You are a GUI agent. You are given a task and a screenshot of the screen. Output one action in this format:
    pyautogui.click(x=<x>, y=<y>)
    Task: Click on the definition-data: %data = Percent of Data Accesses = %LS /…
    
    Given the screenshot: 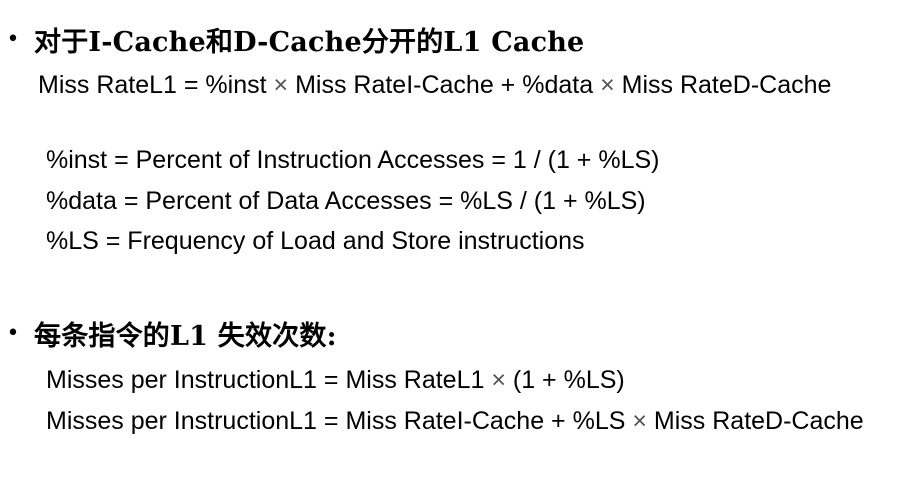 What is the action you would take?
    pyautogui.click(x=346, y=201)
    